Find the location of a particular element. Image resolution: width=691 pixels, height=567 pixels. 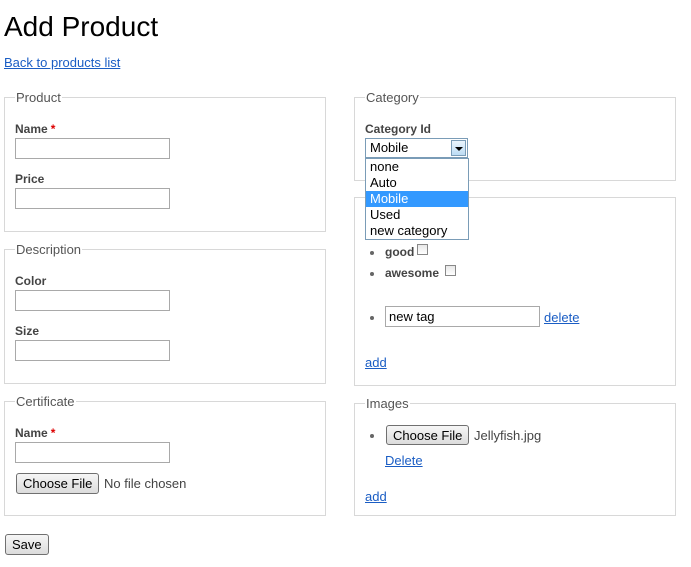

price-input is located at coordinates (92, 198).